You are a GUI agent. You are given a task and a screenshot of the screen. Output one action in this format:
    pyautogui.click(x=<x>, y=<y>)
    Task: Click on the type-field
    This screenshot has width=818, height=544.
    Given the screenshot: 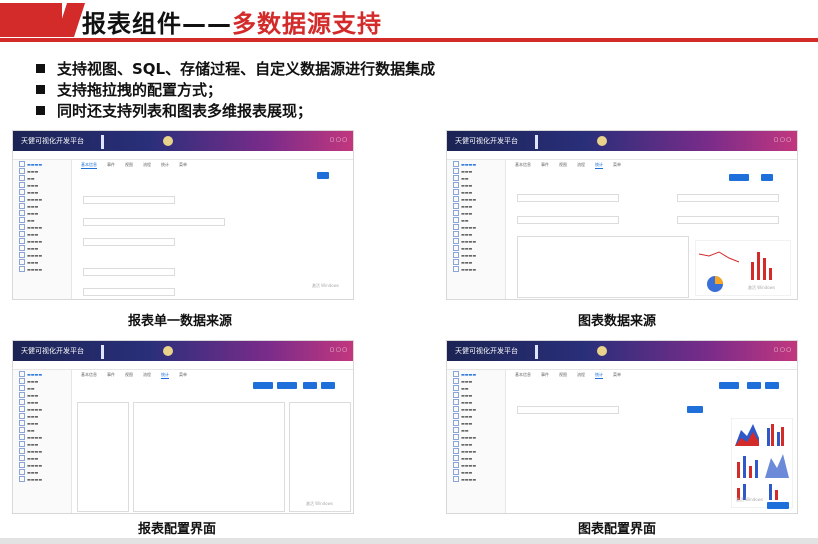 What is the action you would take?
    pyautogui.click(x=154, y=222)
    